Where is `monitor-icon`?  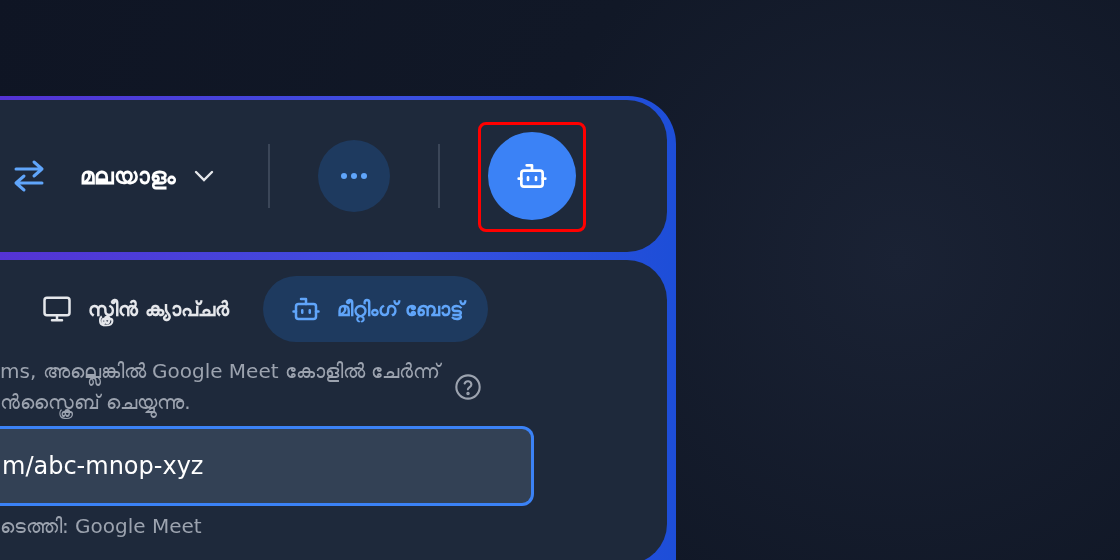
monitor-icon is located at coordinates (57, 309).